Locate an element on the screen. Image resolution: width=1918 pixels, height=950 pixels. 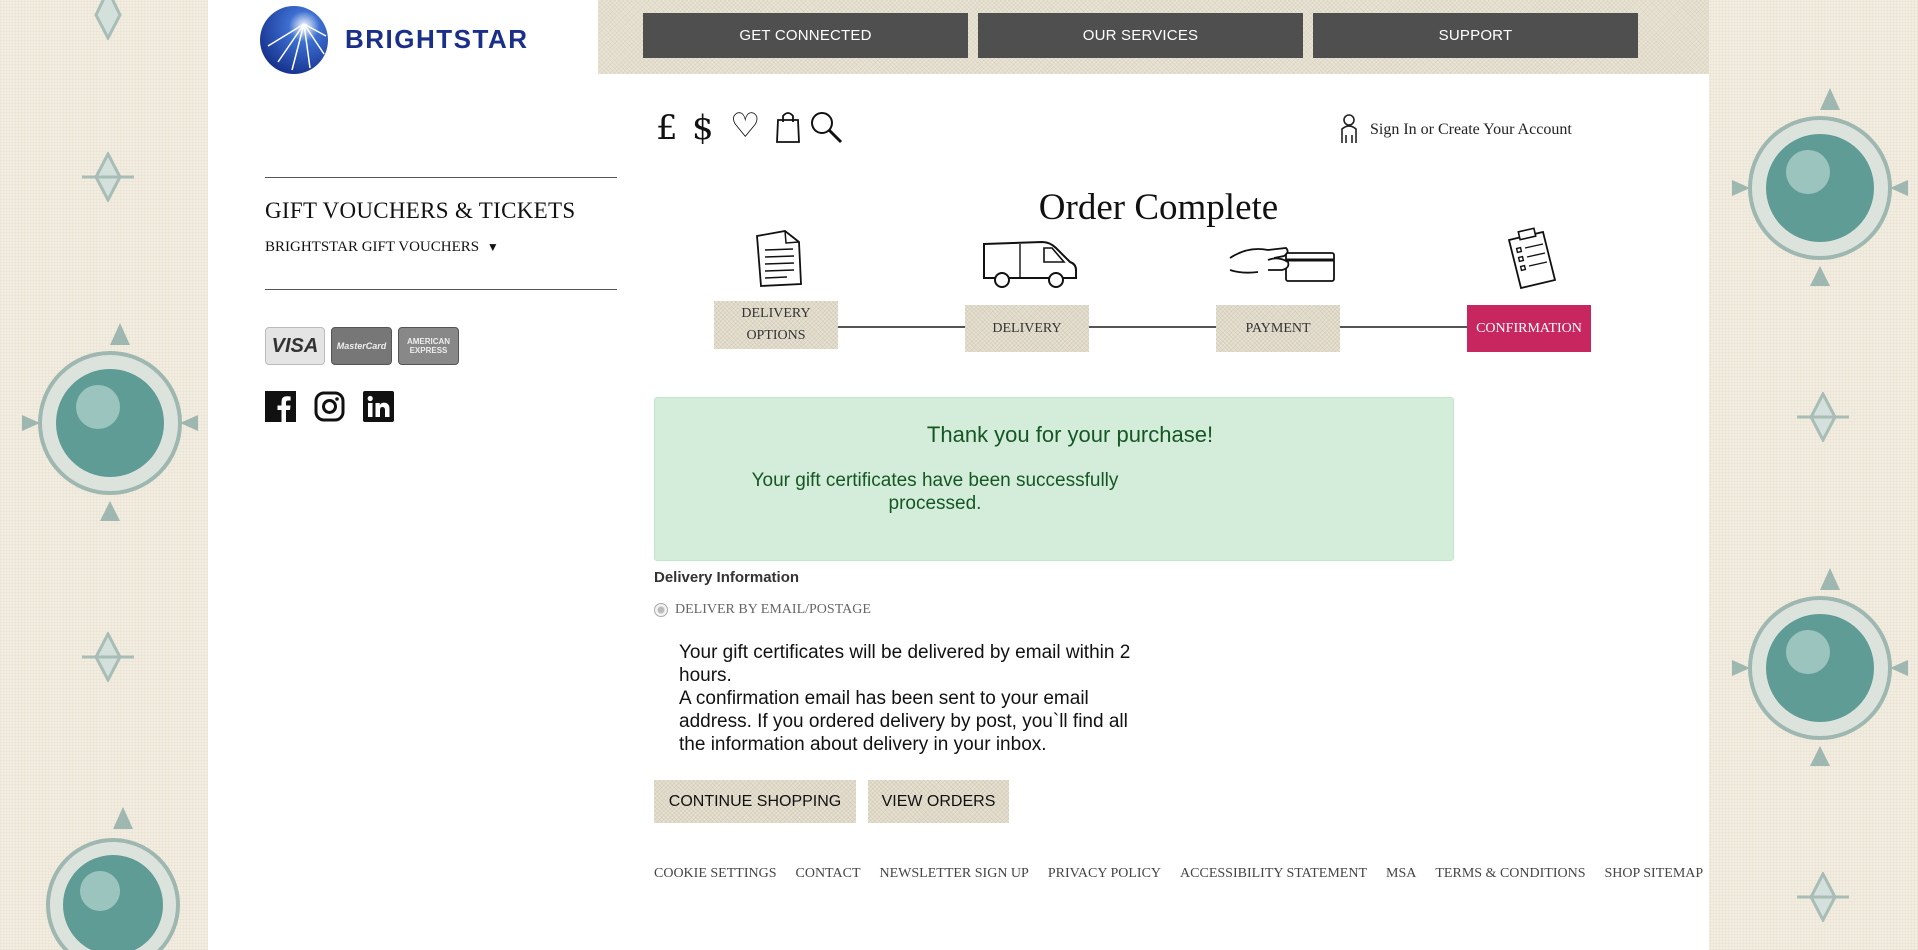
delivery-information-label: Delivery Information is located at coordinates (727, 577).